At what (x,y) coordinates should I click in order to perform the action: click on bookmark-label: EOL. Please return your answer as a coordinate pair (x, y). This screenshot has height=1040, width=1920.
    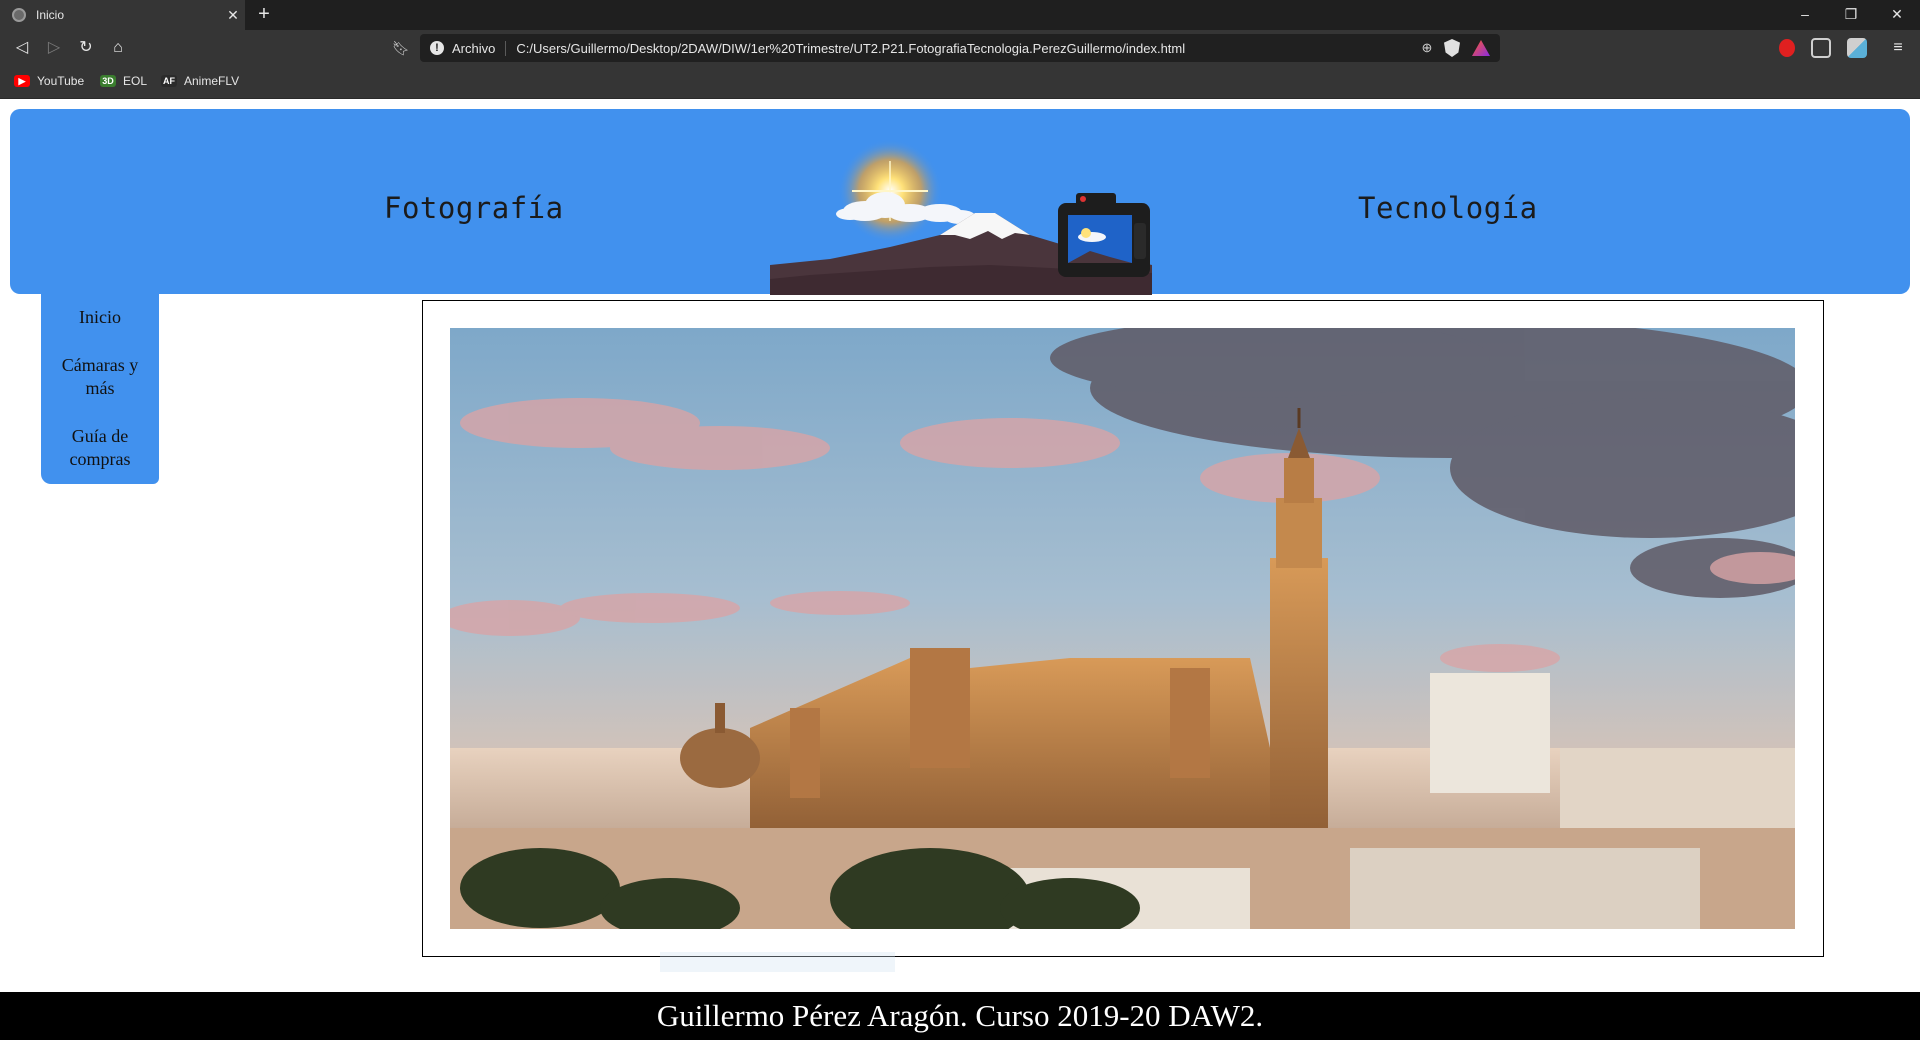
    Looking at the image, I should click on (135, 81).